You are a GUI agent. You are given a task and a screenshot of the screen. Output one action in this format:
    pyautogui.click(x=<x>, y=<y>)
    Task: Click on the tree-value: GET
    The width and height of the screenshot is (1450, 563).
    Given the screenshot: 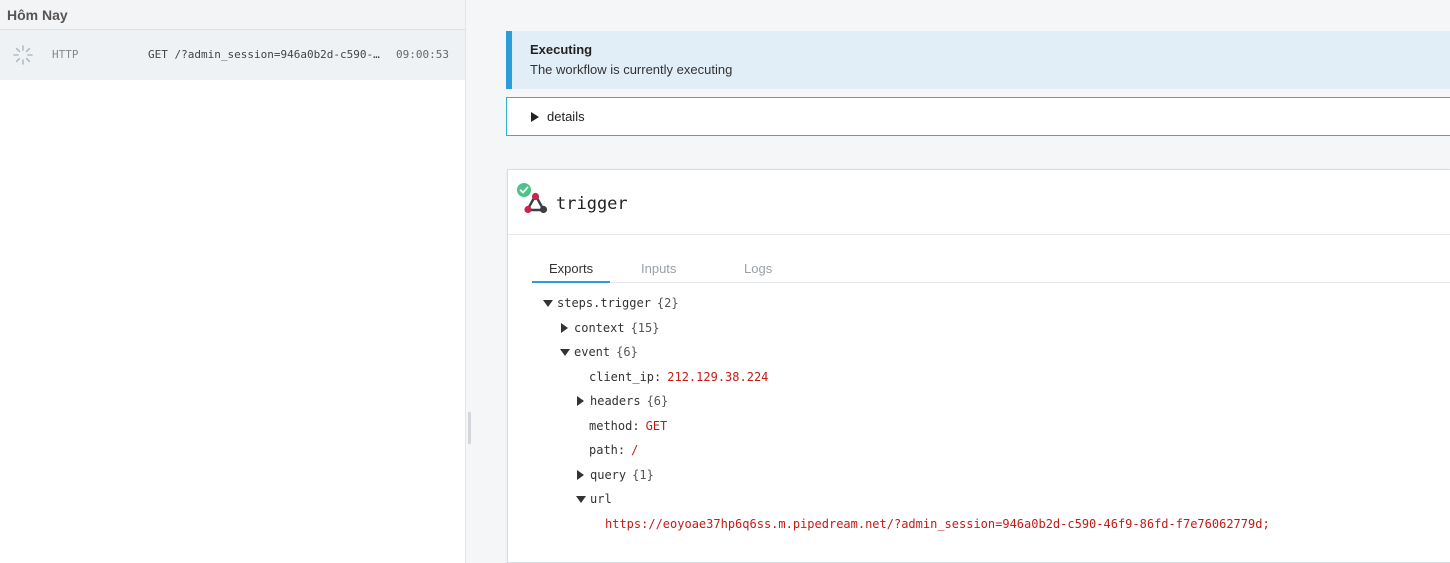 What is the action you would take?
    pyautogui.click(x=656, y=426)
    